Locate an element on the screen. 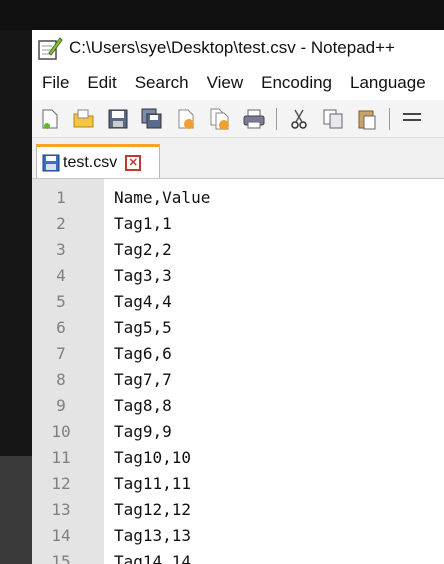 The height and width of the screenshot is (564, 444). line-number: 3 is located at coordinates (61, 249).